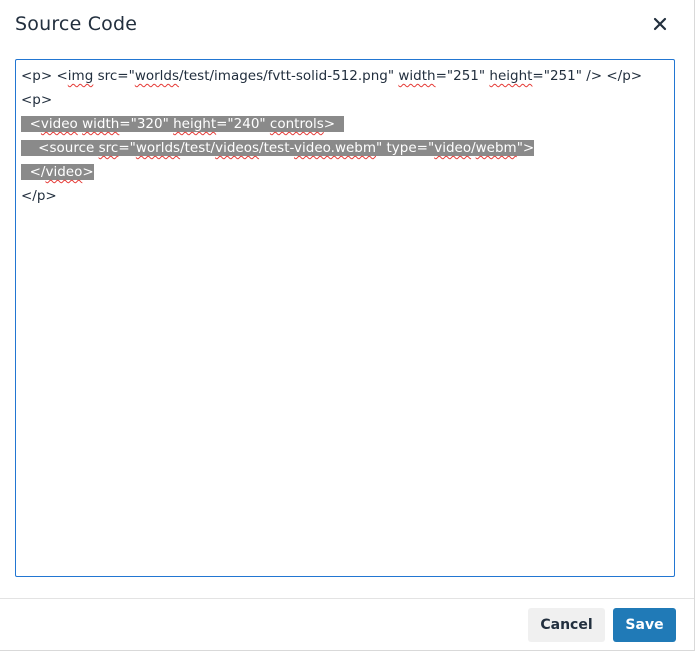 This screenshot has height=652, width=696. I want to click on close-icon, so click(660, 24).